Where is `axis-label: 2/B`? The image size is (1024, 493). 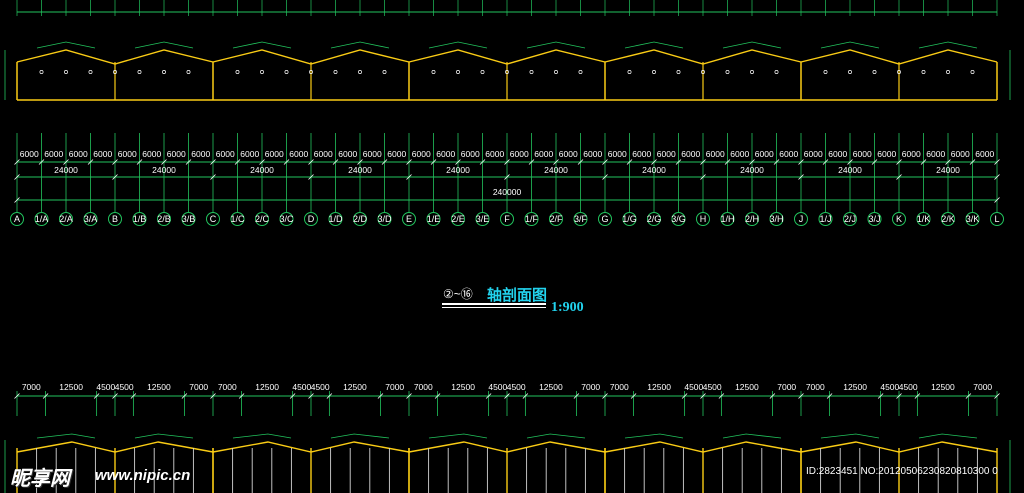
axis-label: 2/B is located at coordinates (164, 219).